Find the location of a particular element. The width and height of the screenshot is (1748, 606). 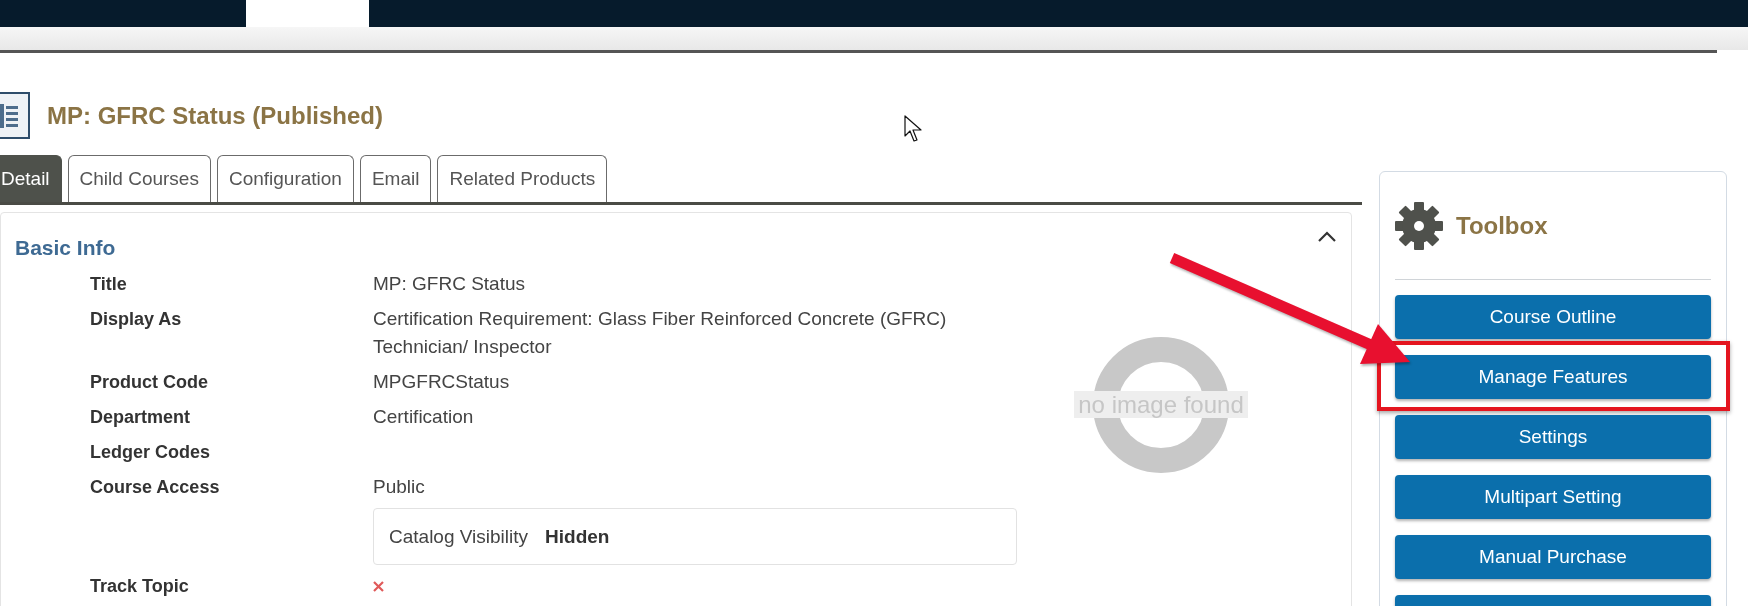

section-title: Basic Info is located at coordinates (65, 248).